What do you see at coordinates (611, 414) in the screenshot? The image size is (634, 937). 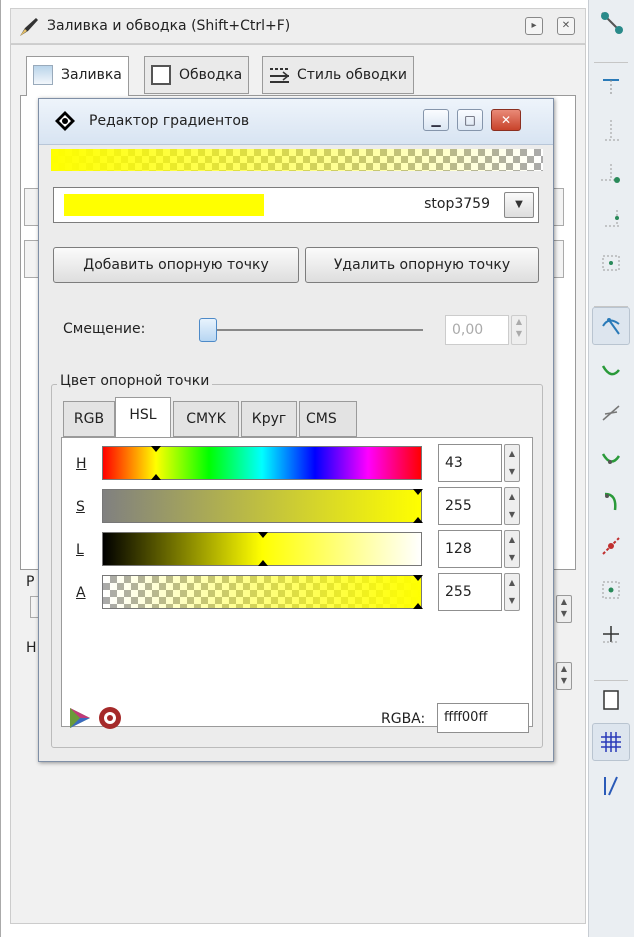 I see `snap-intersection-icon` at bounding box center [611, 414].